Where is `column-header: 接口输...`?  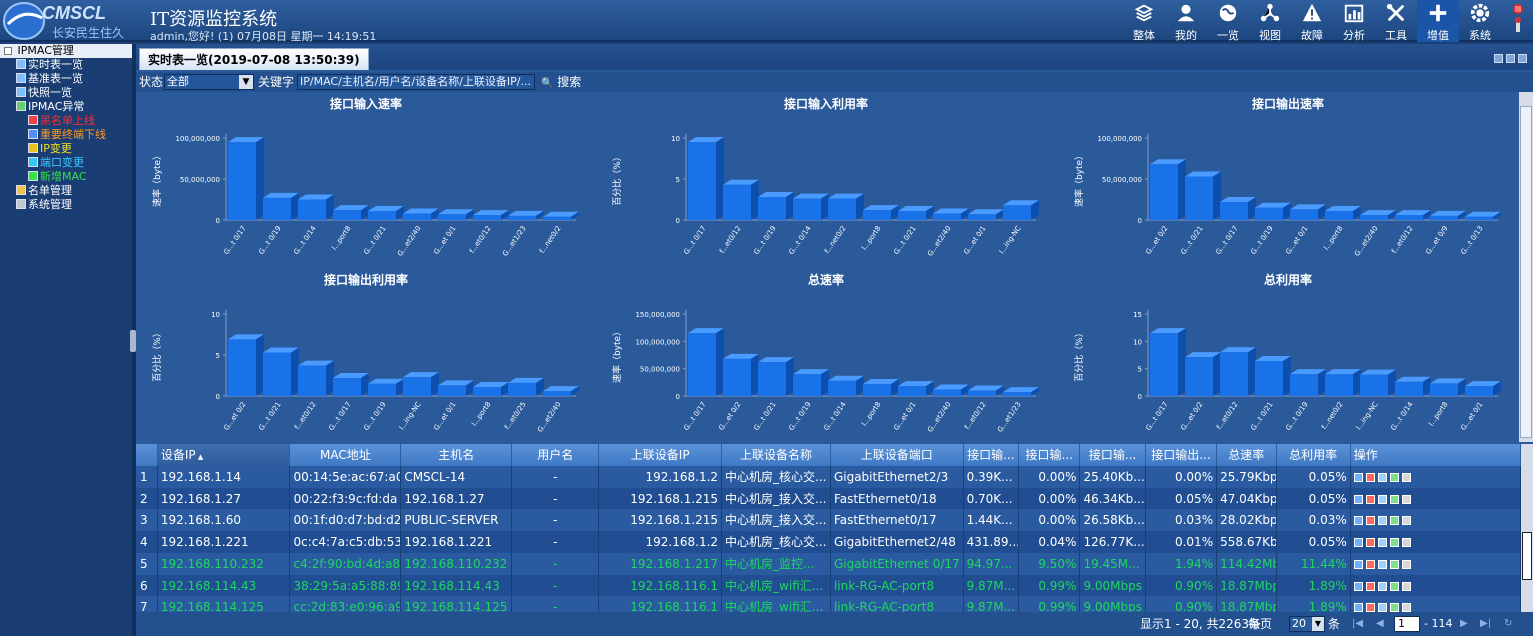
column-header: 接口输... is located at coordinates (1050, 455).